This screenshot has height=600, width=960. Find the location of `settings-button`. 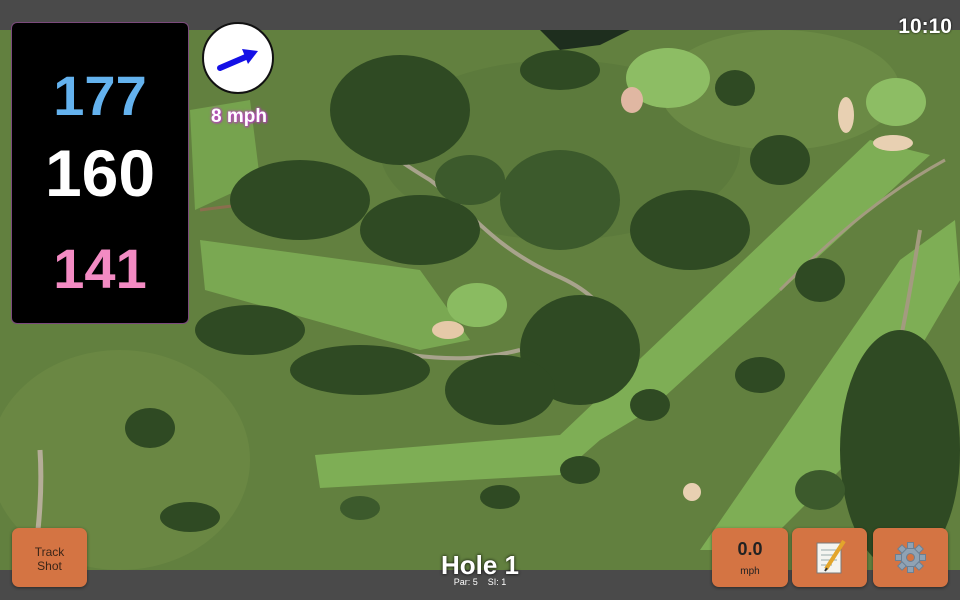

settings-button is located at coordinates (910, 557).